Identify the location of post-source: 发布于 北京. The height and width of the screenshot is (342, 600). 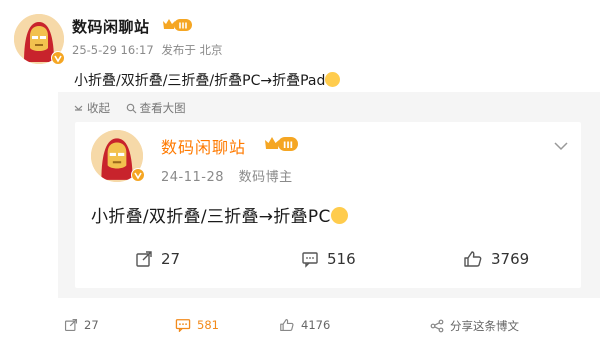
(192, 50).